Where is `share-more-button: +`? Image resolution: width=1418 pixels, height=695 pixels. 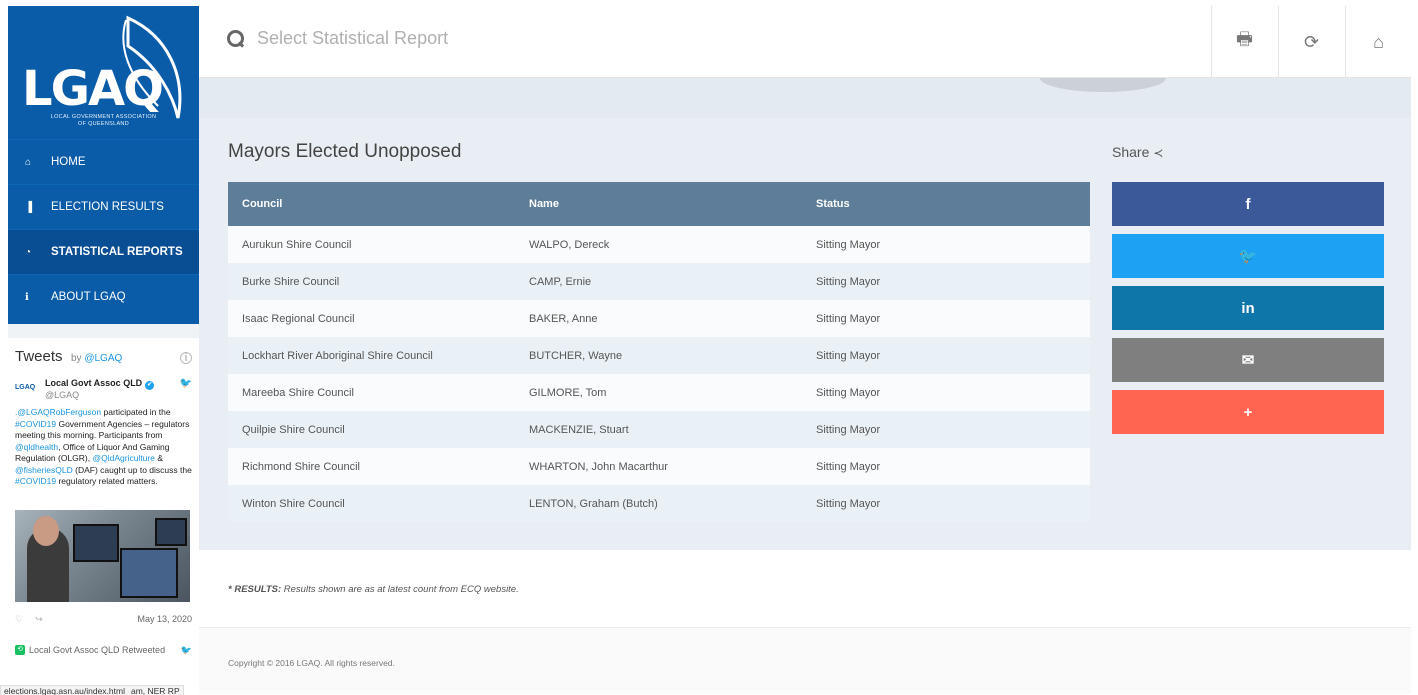 share-more-button: + is located at coordinates (1248, 412).